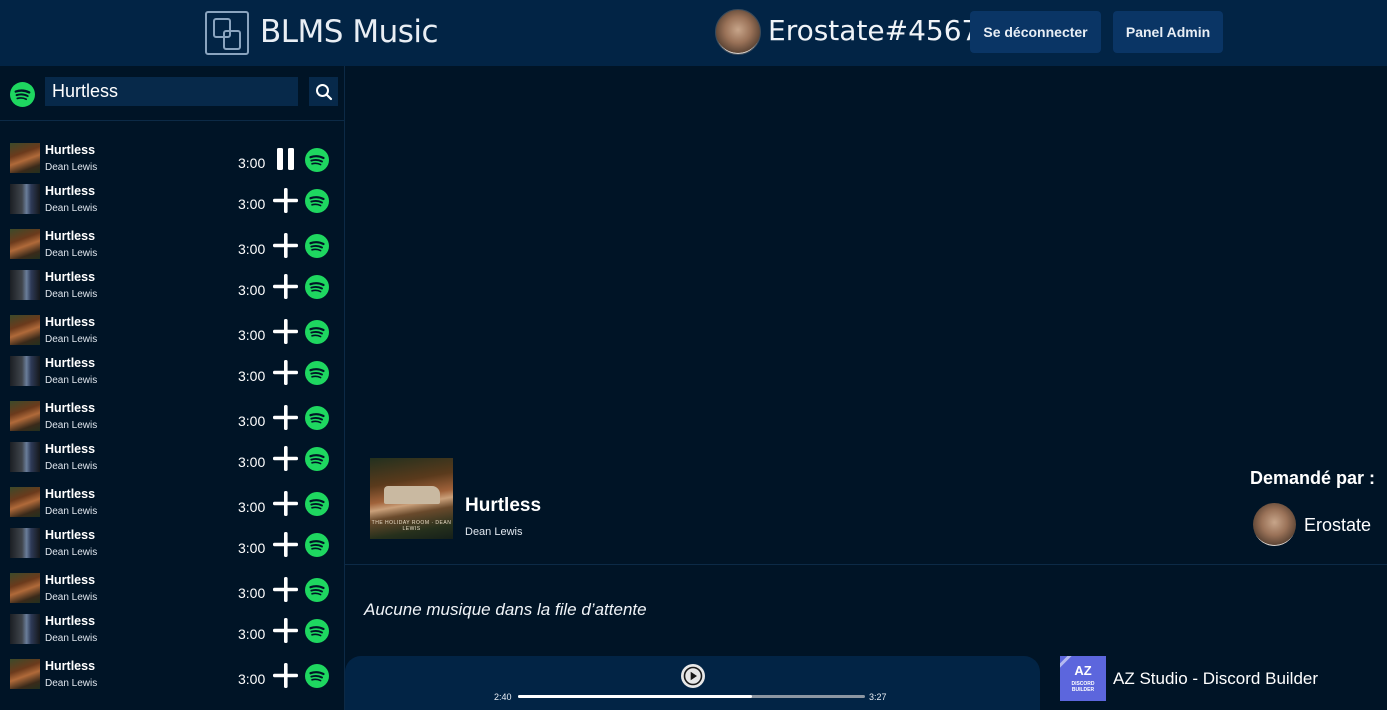 The image size is (1387, 710). I want to click on search-button, so click(323, 91).